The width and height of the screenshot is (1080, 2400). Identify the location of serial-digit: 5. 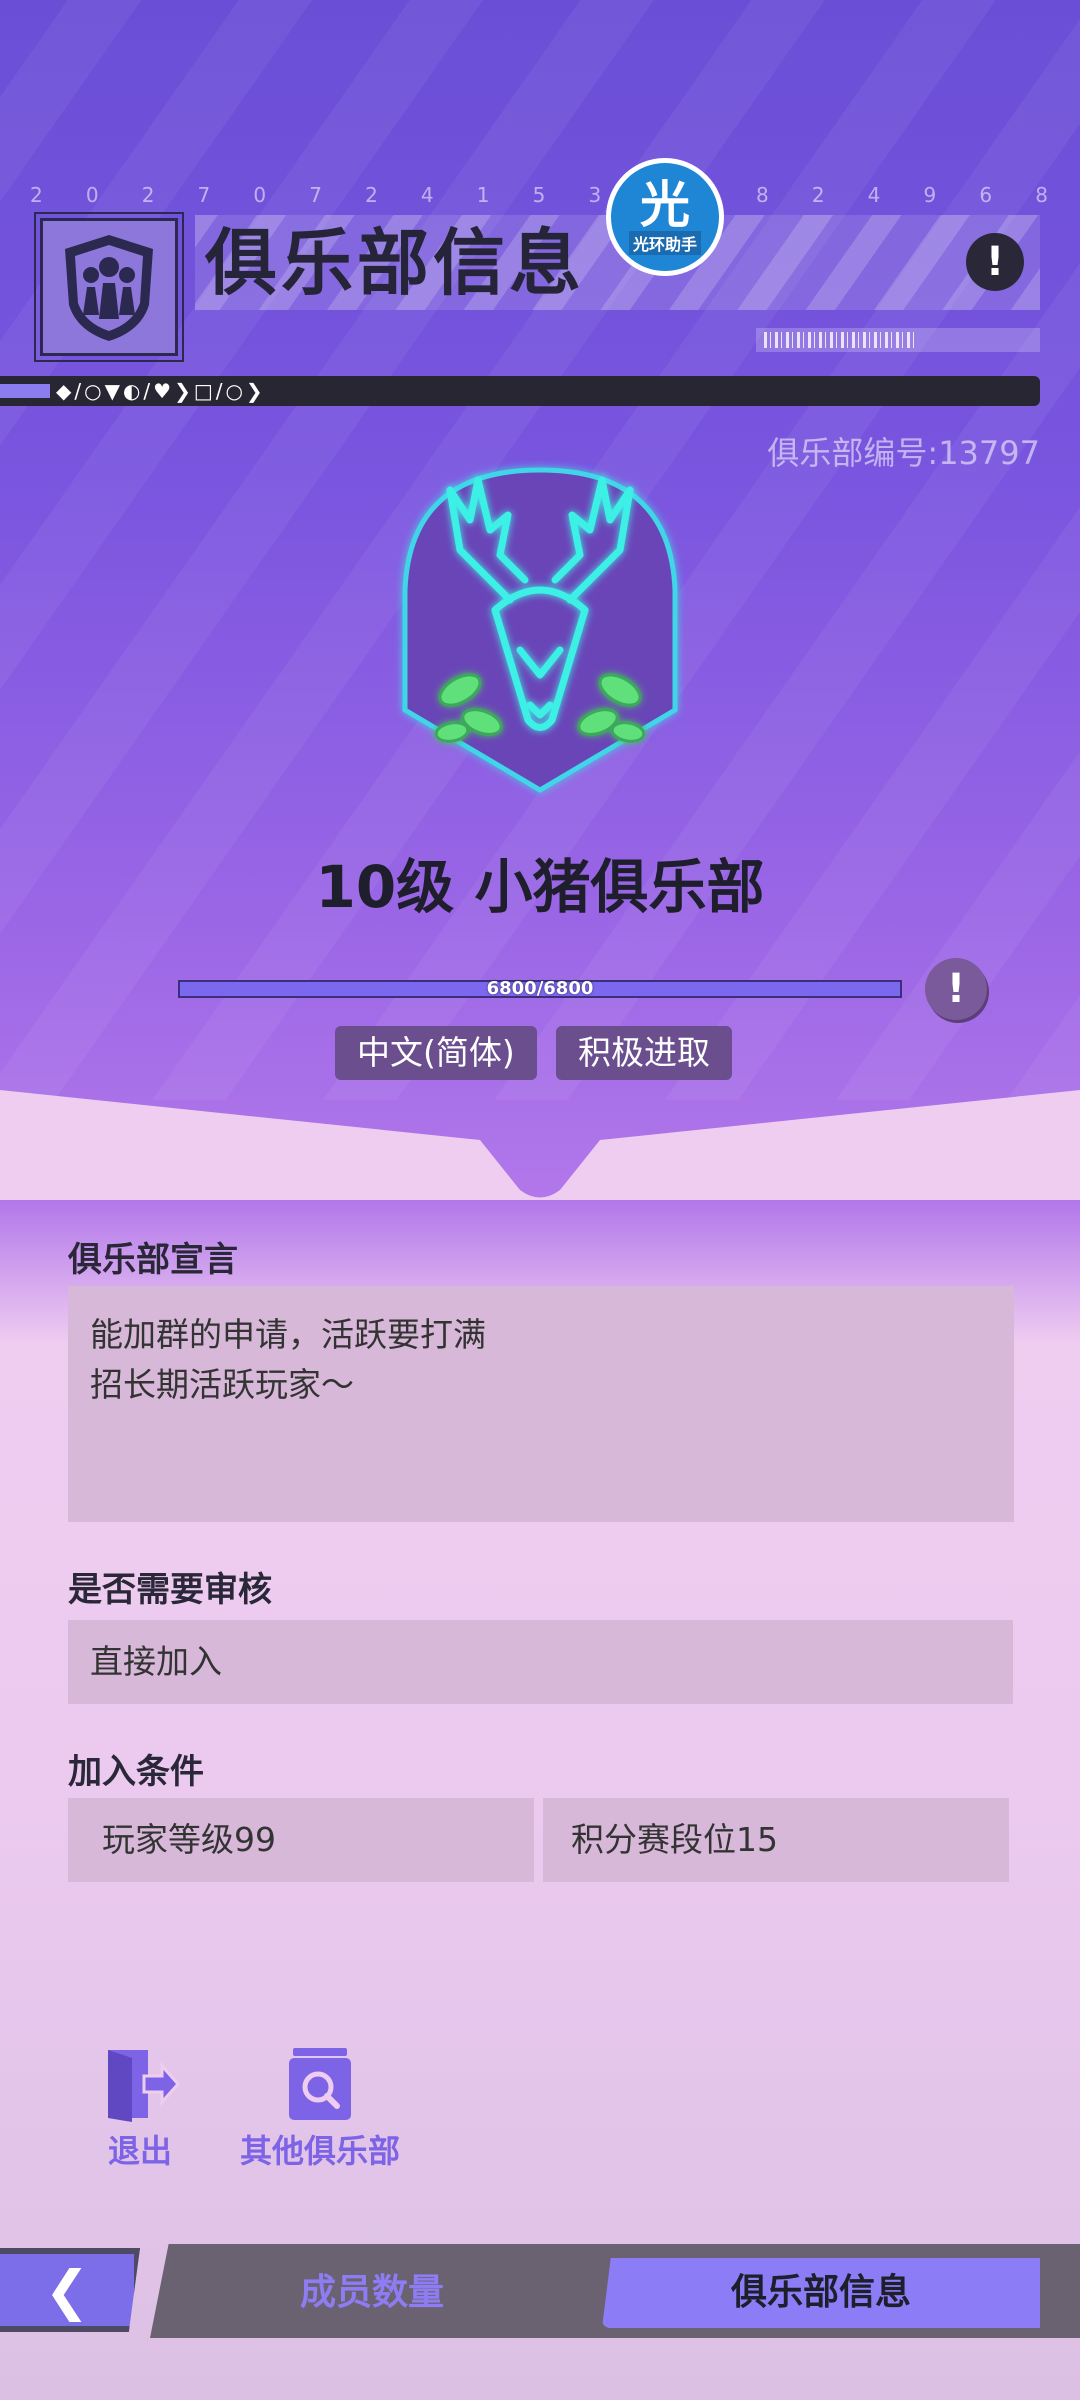
(540, 195).